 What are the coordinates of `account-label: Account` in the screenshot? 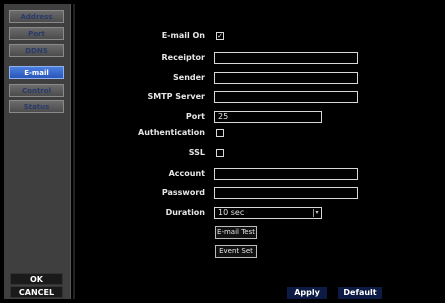 It's located at (186, 173).